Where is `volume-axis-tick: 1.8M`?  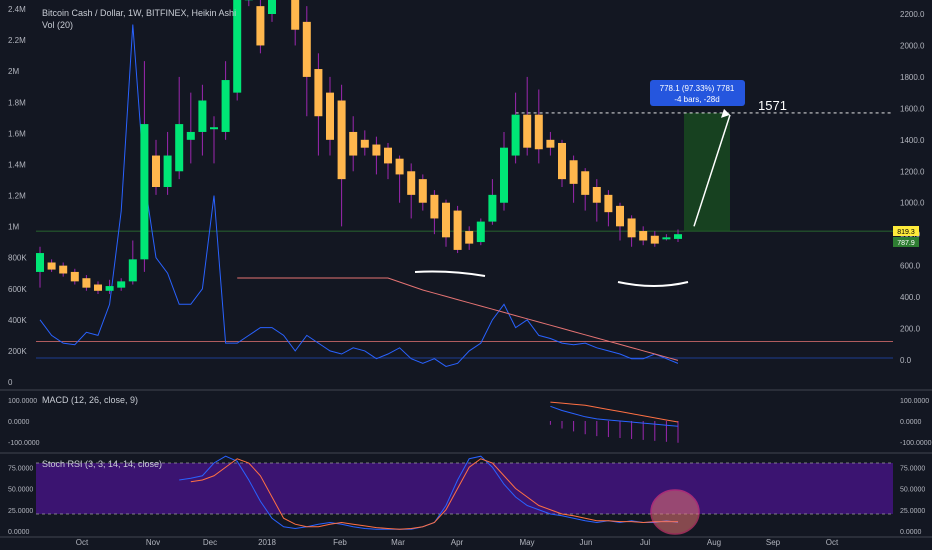 volume-axis-tick: 1.8M is located at coordinates (17, 102).